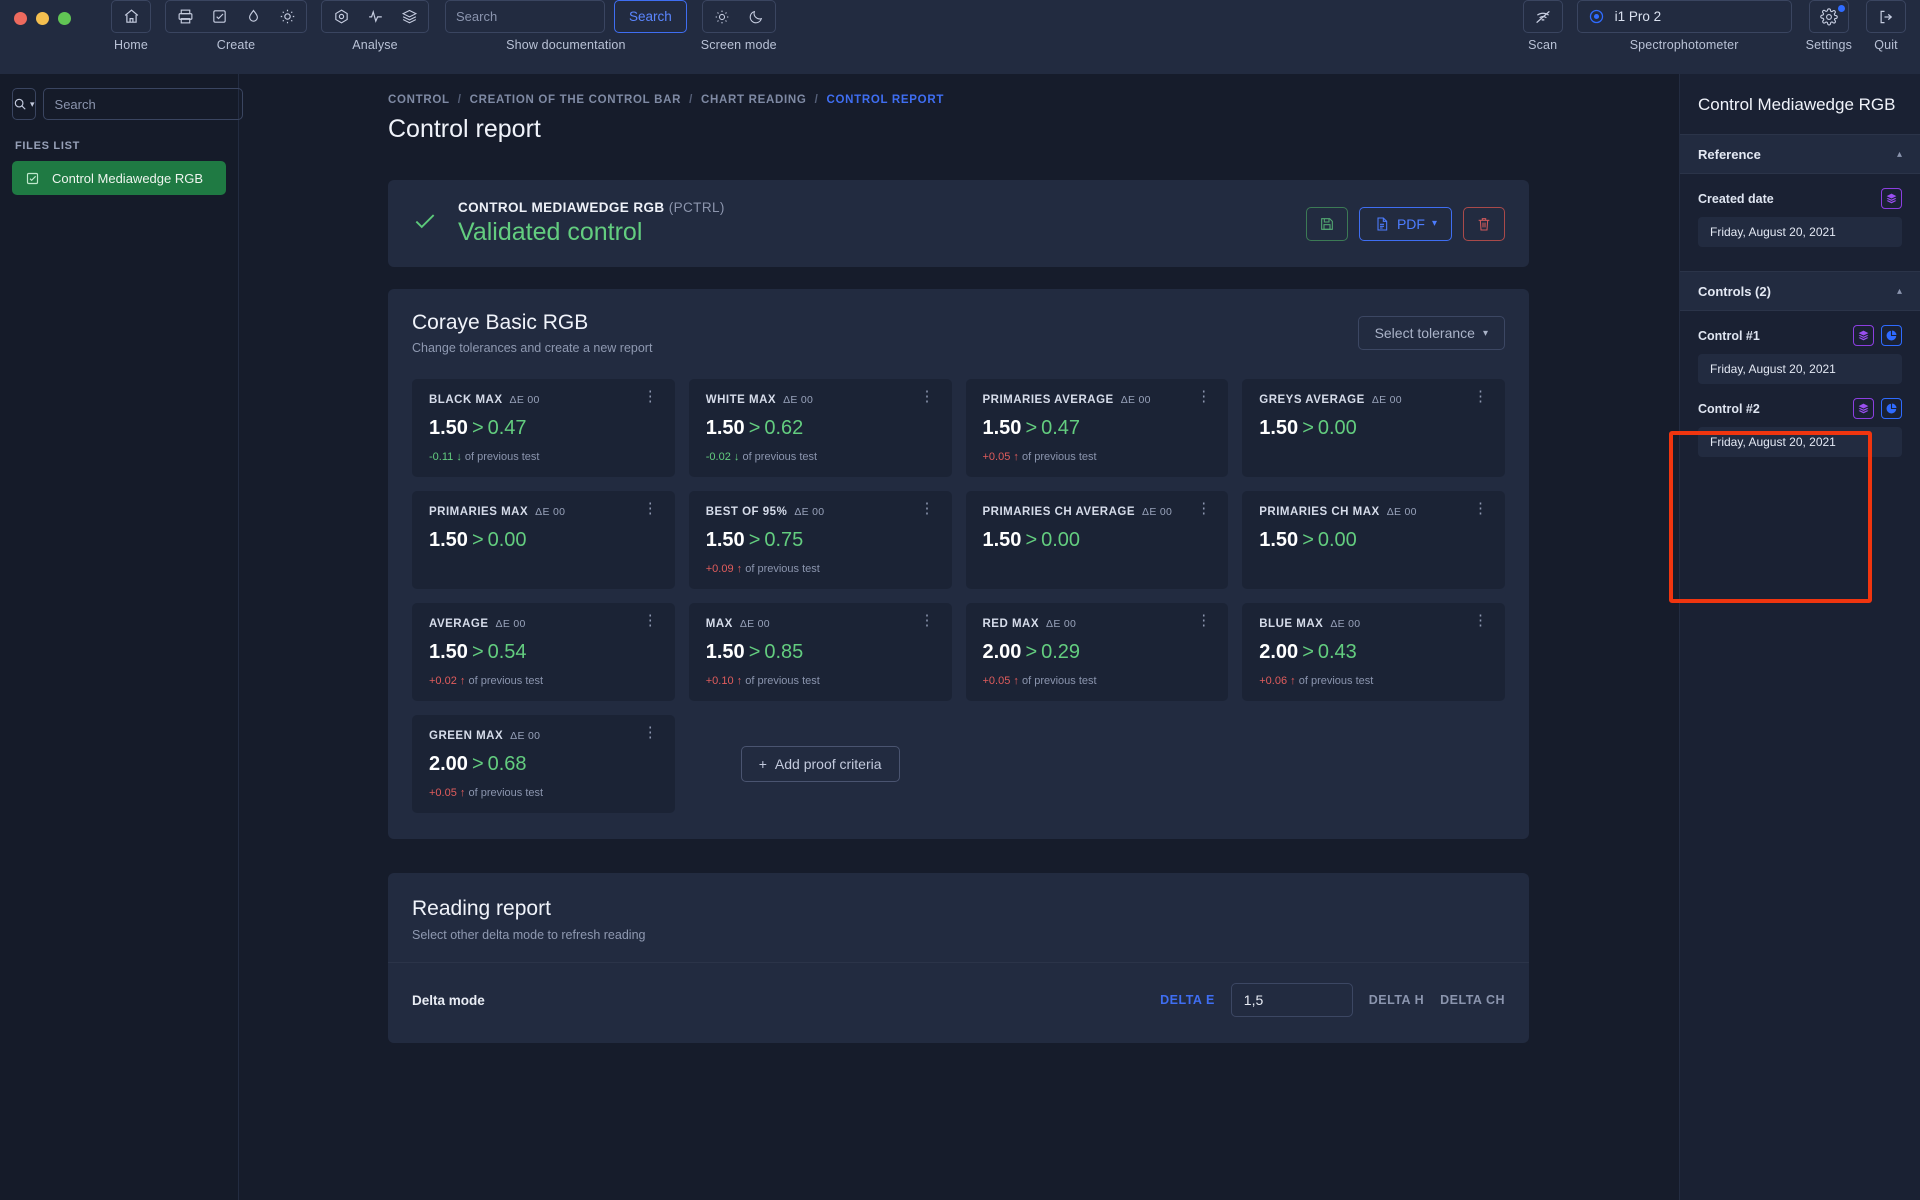 This screenshot has height=1200, width=1920. I want to click on toolbar-group-home-label: Home, so click(131, 45).